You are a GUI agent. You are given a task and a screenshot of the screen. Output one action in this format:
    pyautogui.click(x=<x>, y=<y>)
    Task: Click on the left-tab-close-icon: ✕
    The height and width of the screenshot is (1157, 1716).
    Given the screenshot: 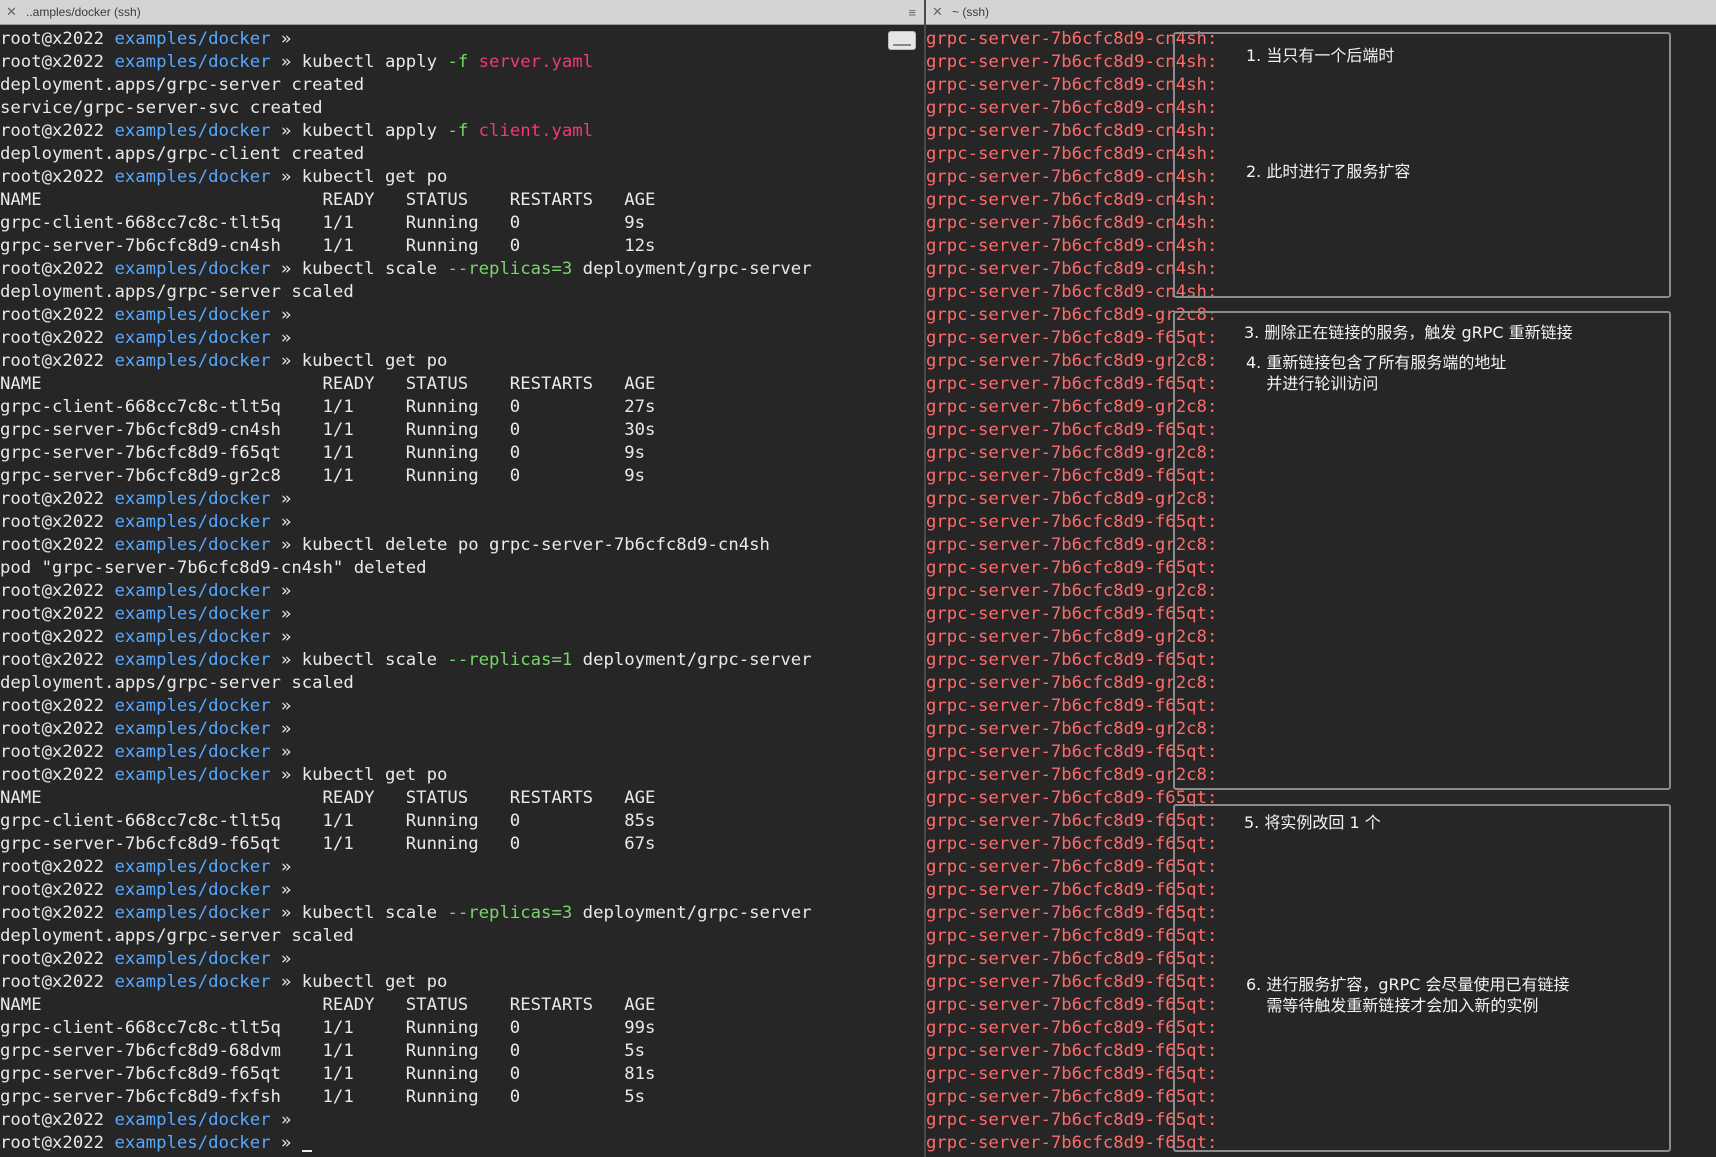 What is the action you would take?
    pyautogui.click(x=14, y=12)
    